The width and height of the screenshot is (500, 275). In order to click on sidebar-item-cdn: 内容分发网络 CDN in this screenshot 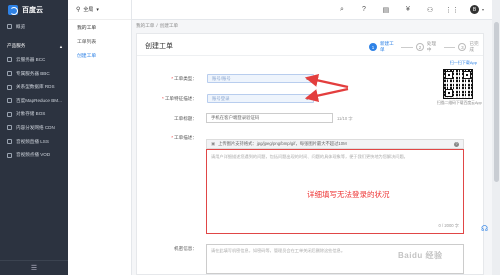, I will do `click(34, 128)`.